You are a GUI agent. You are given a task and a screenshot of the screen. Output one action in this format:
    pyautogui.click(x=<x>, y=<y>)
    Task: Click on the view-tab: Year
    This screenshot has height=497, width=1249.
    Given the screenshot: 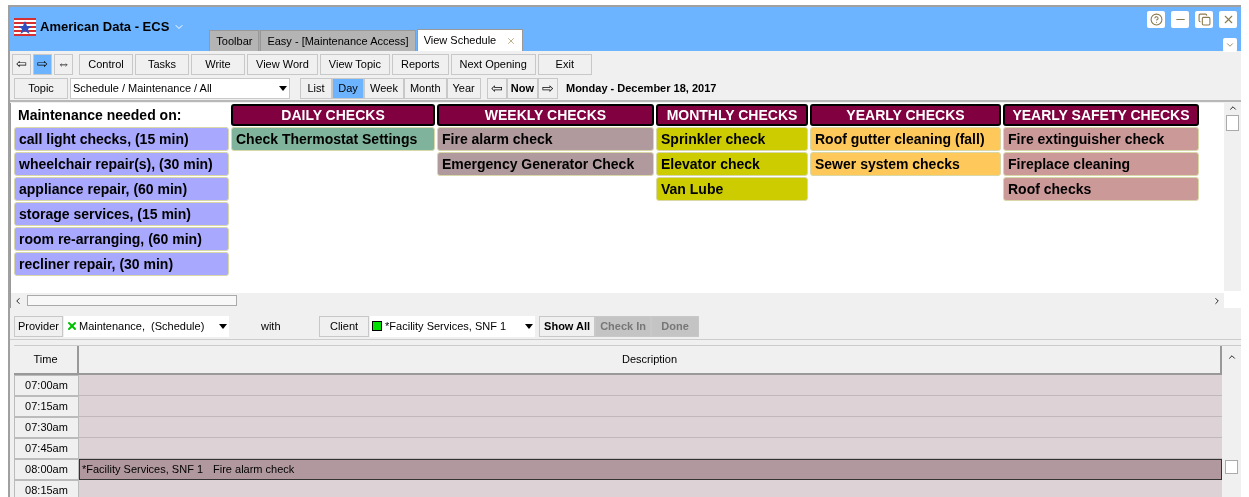 What is the action you would take?
    pyautogui.click(x=463, y=88)
    